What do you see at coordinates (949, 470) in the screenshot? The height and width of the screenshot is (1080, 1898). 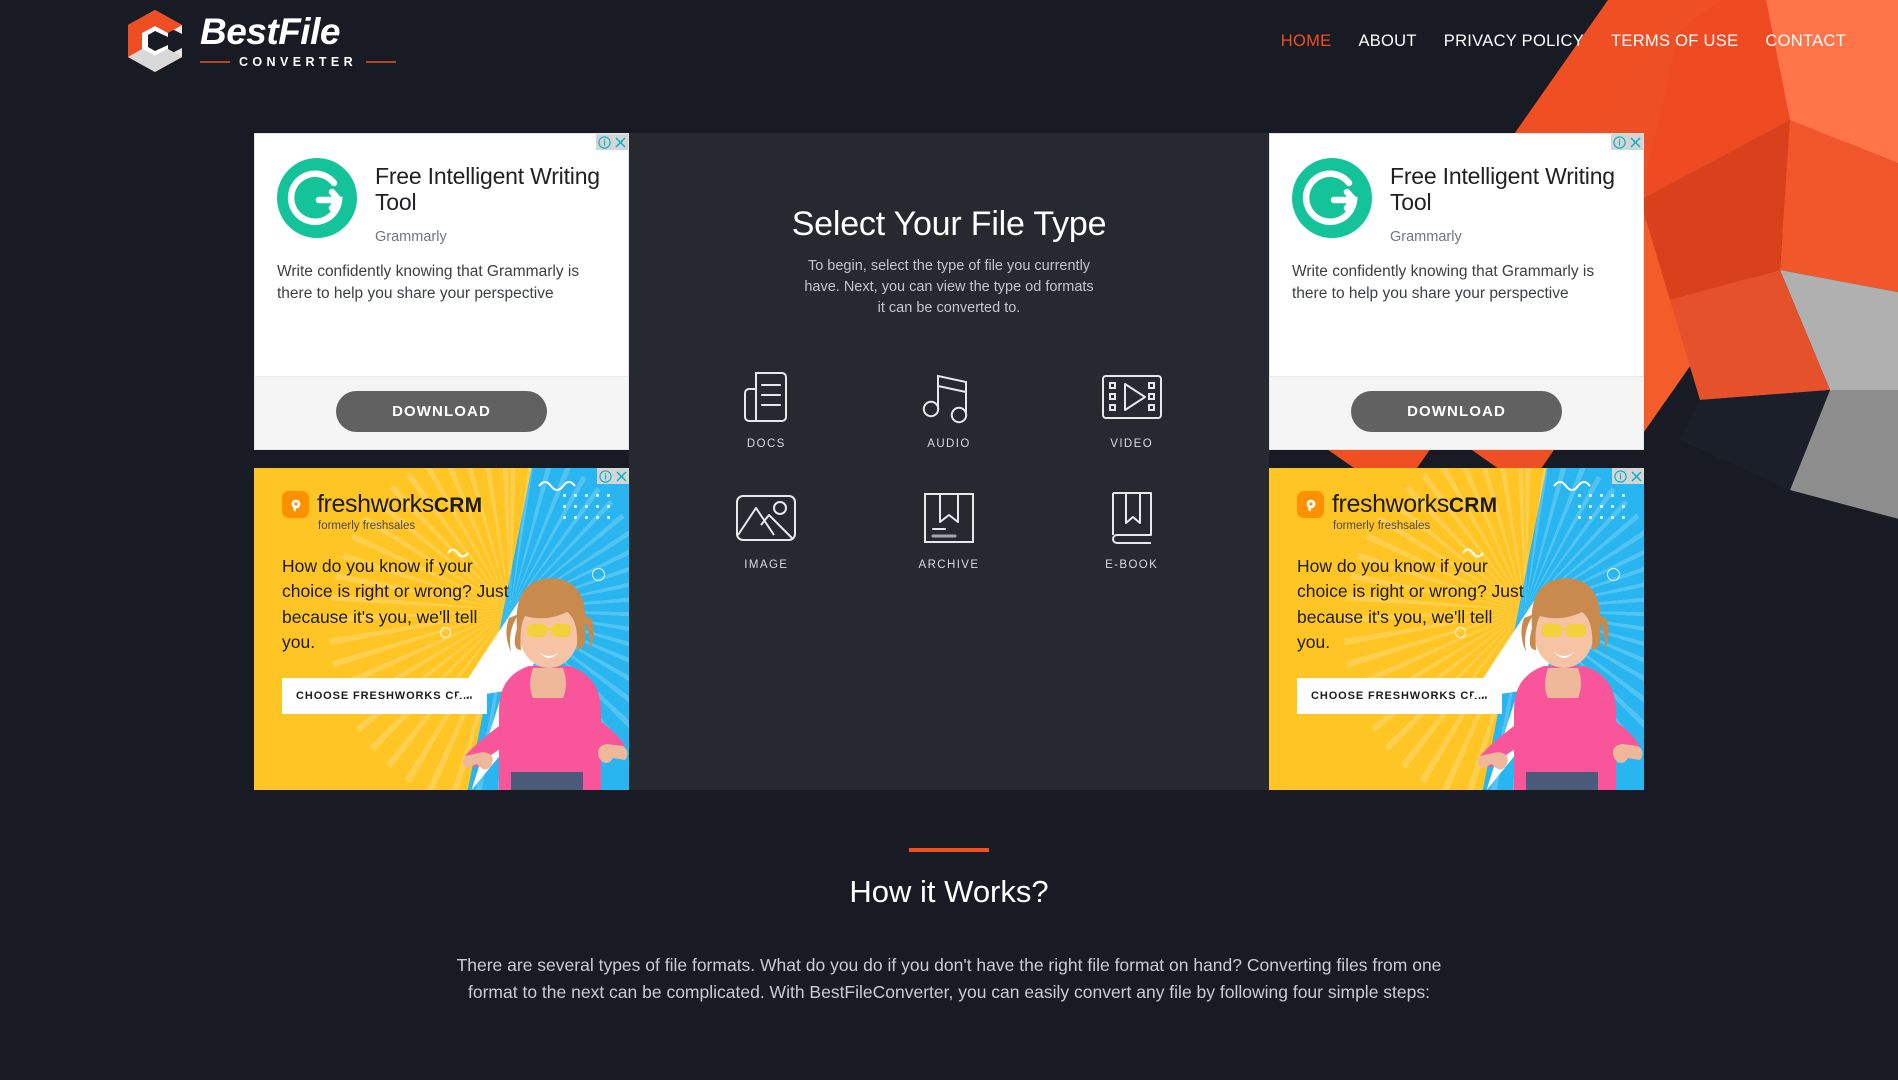 I see `file-type-grid: DOCS AUDIO VIDEO IMAGE ARCHIVE E-BOOK` at bounding box center [949, 470].